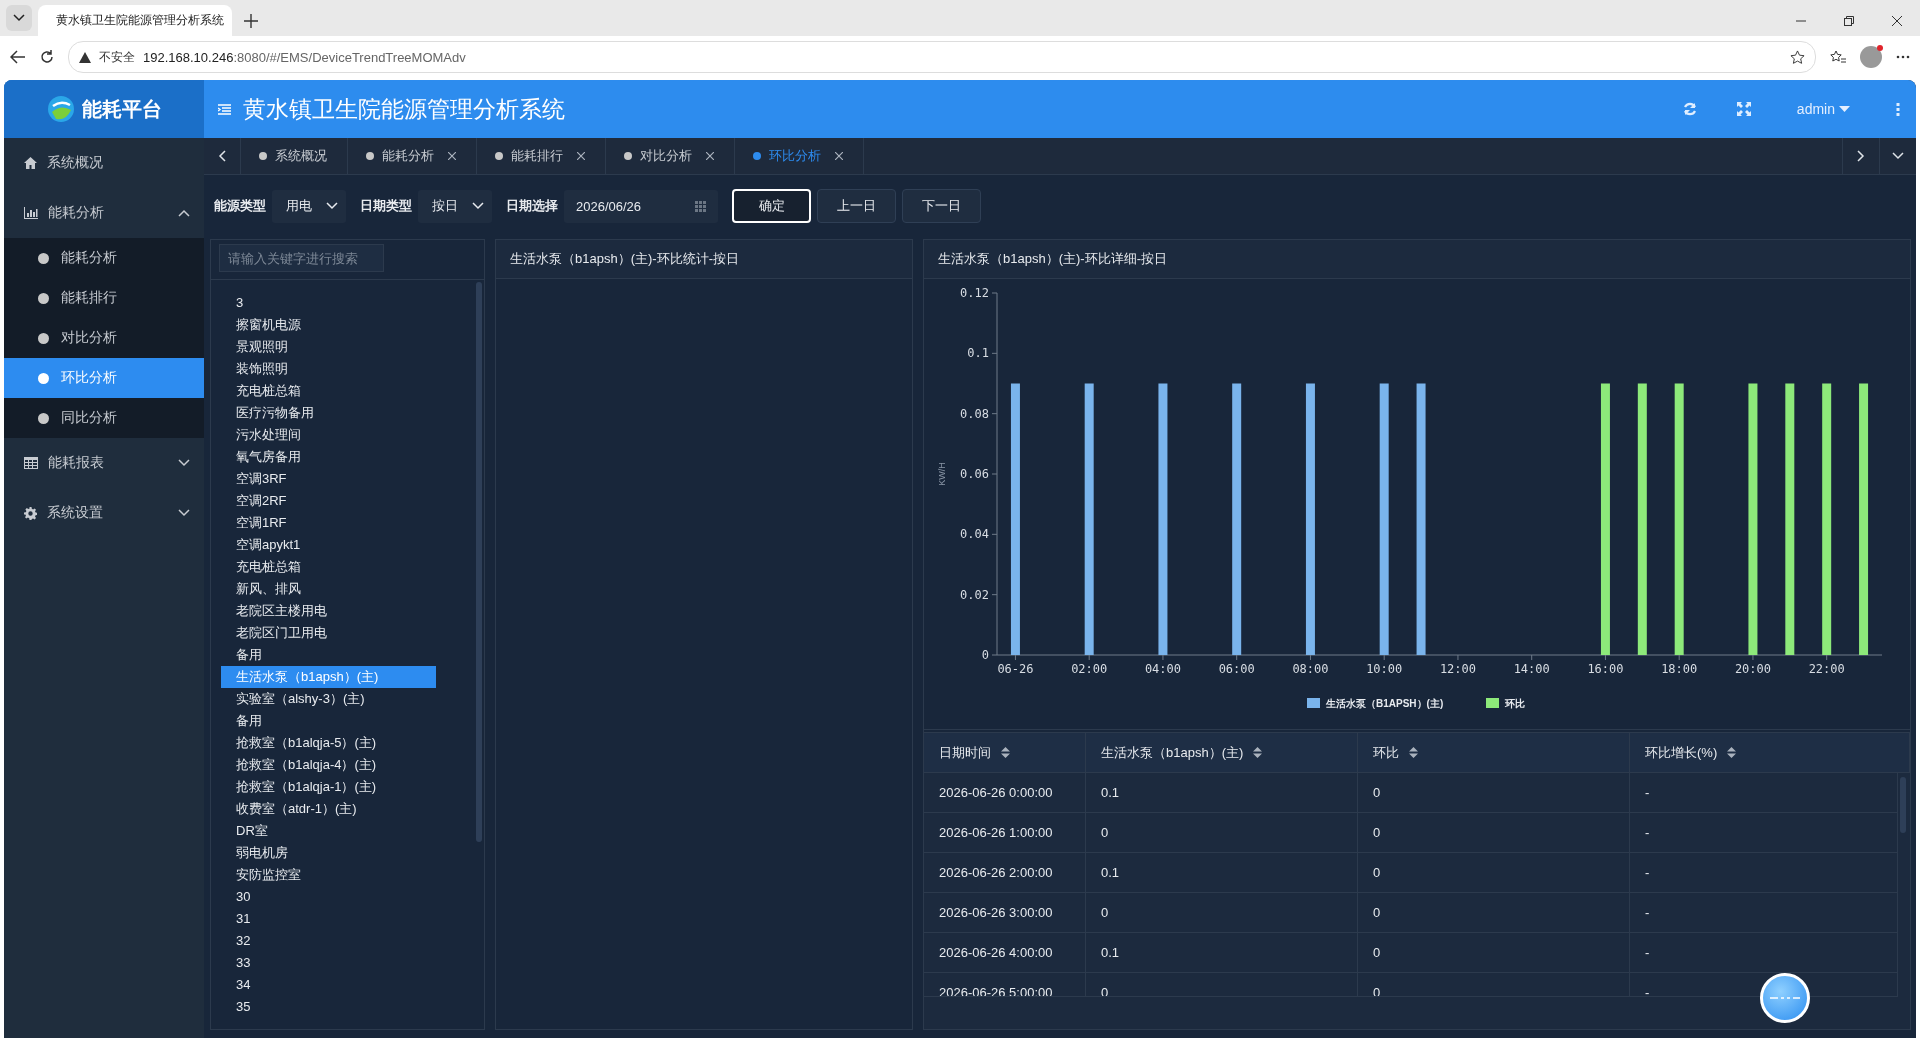  I want to click on page-tab: 能耗分析, so click(412, 156).